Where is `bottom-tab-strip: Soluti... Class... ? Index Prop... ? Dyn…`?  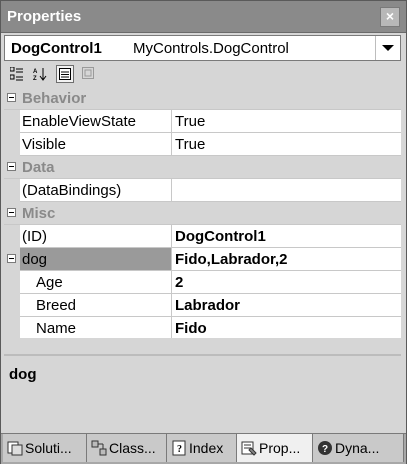 bottom-tab-strip: Soluti... Class... ? Index Prop... ? Dyn… is located at coordinates (203, 448).